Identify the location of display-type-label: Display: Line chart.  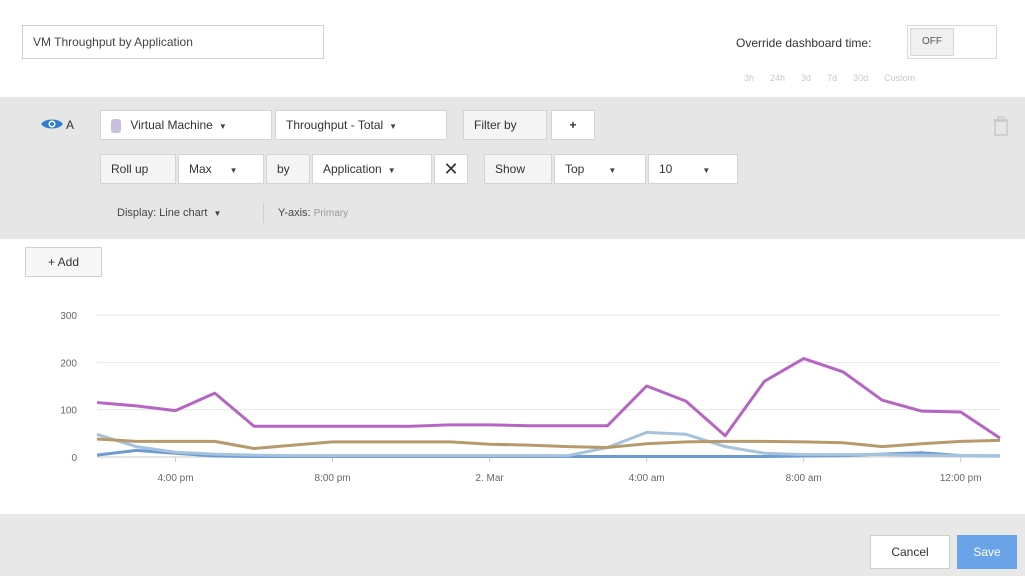
(162, 213).